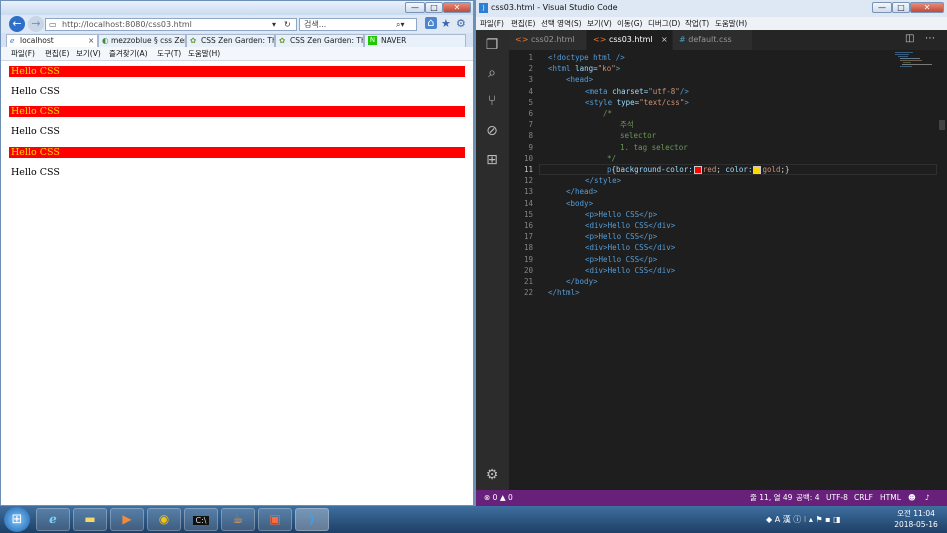  I want to click on start-button: ⊞, so click(17, 519).